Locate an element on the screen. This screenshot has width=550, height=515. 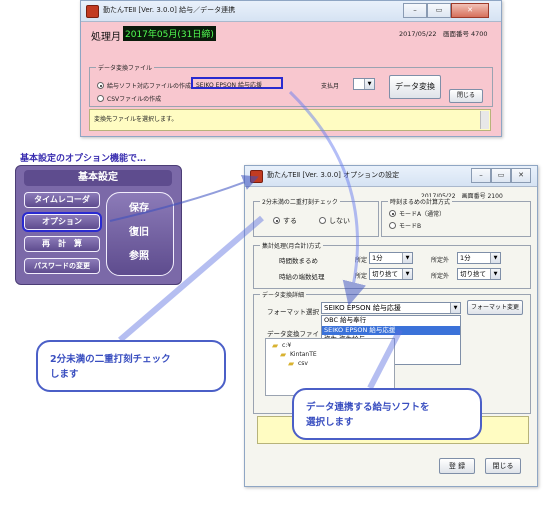
hourly-fraction-label: 時給の端数処理 is located at coordinates (302, 277).